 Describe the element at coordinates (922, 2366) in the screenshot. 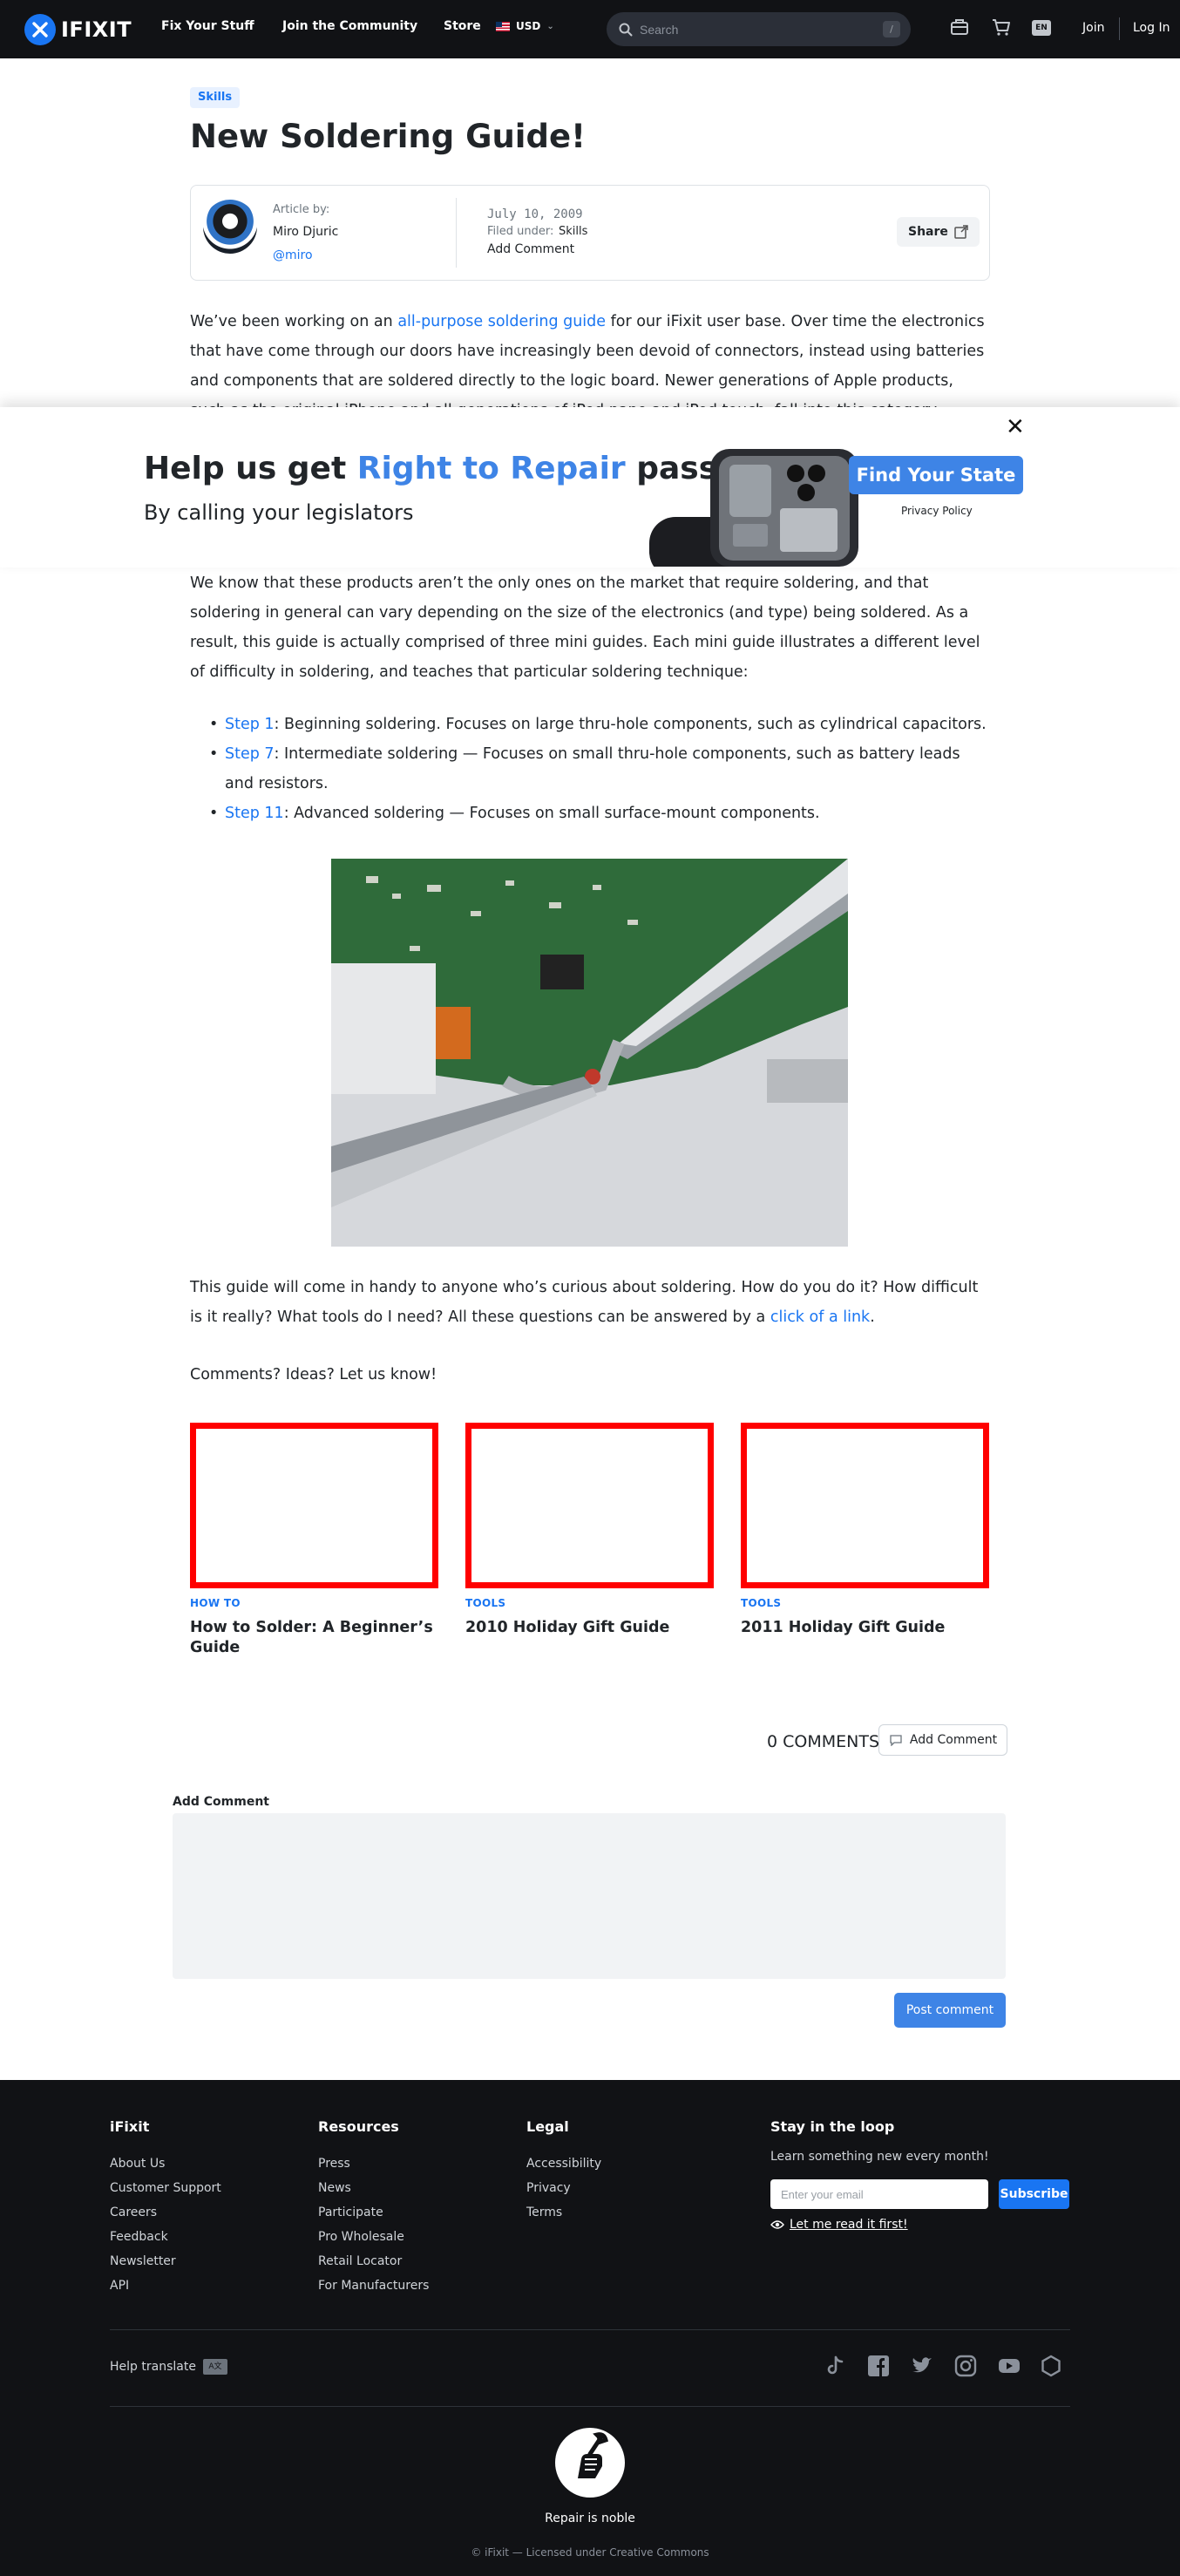

I see `twitter-icon` at that location.